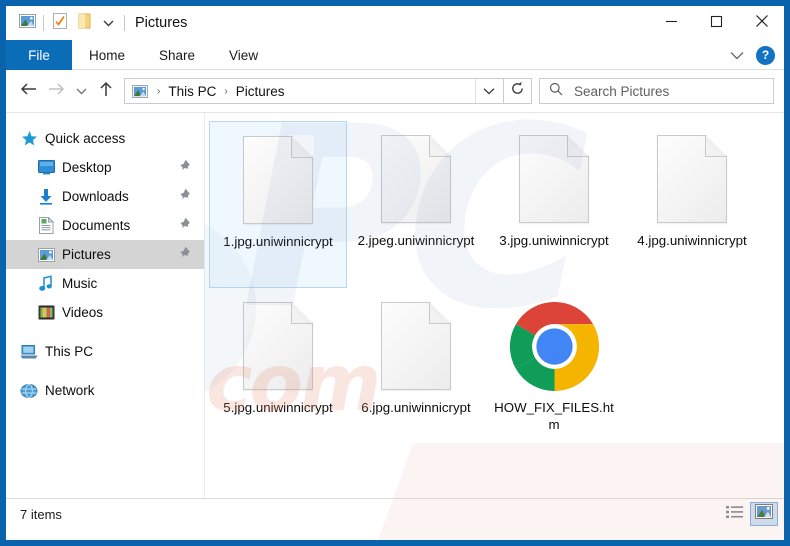  I want to click on quick-access-properties, so click(60, 23).